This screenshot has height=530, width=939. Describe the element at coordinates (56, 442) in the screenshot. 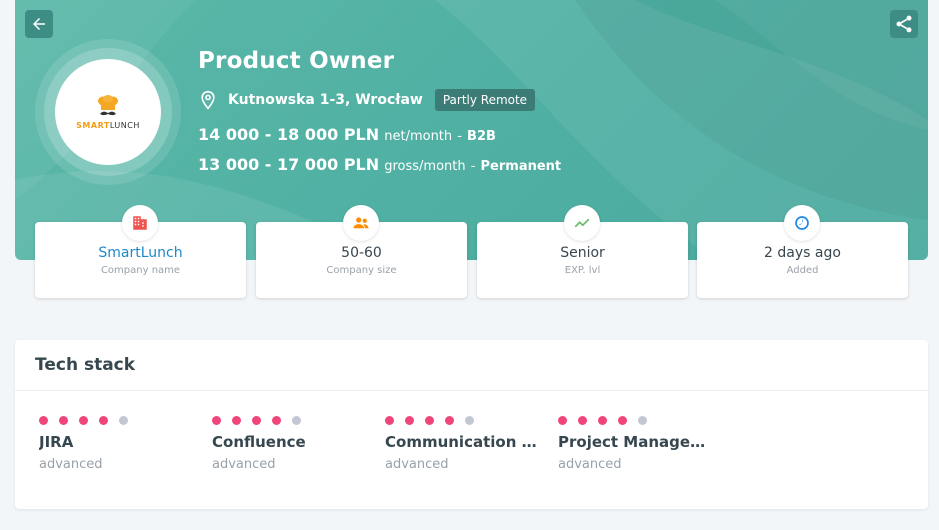

I see `skill-name: JIRA` at that location.